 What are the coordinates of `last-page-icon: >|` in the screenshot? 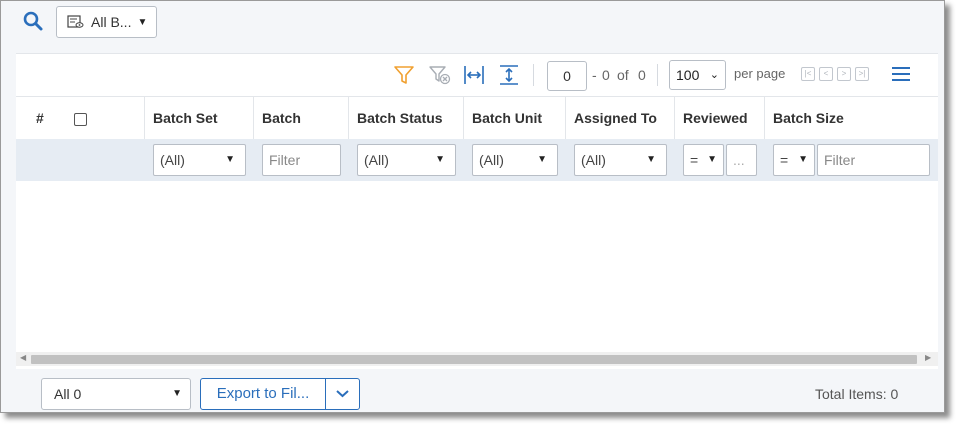 It's located at (862, 73).